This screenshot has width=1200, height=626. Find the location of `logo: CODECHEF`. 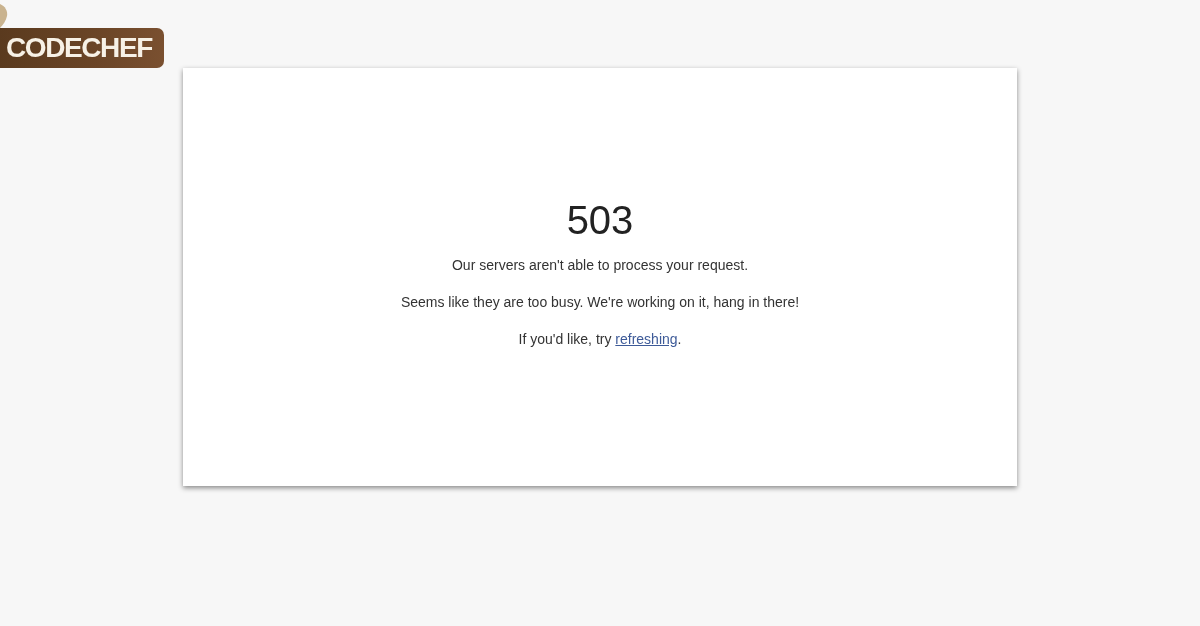

logo: CODECHEF is located at coordinates (82, 48).